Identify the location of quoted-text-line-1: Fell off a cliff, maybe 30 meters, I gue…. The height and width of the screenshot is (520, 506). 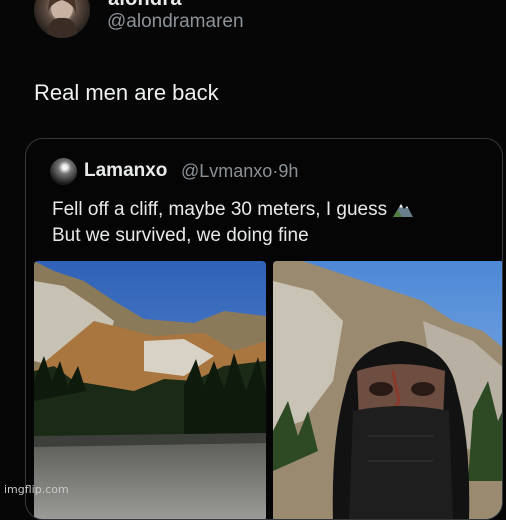
(233, 211).